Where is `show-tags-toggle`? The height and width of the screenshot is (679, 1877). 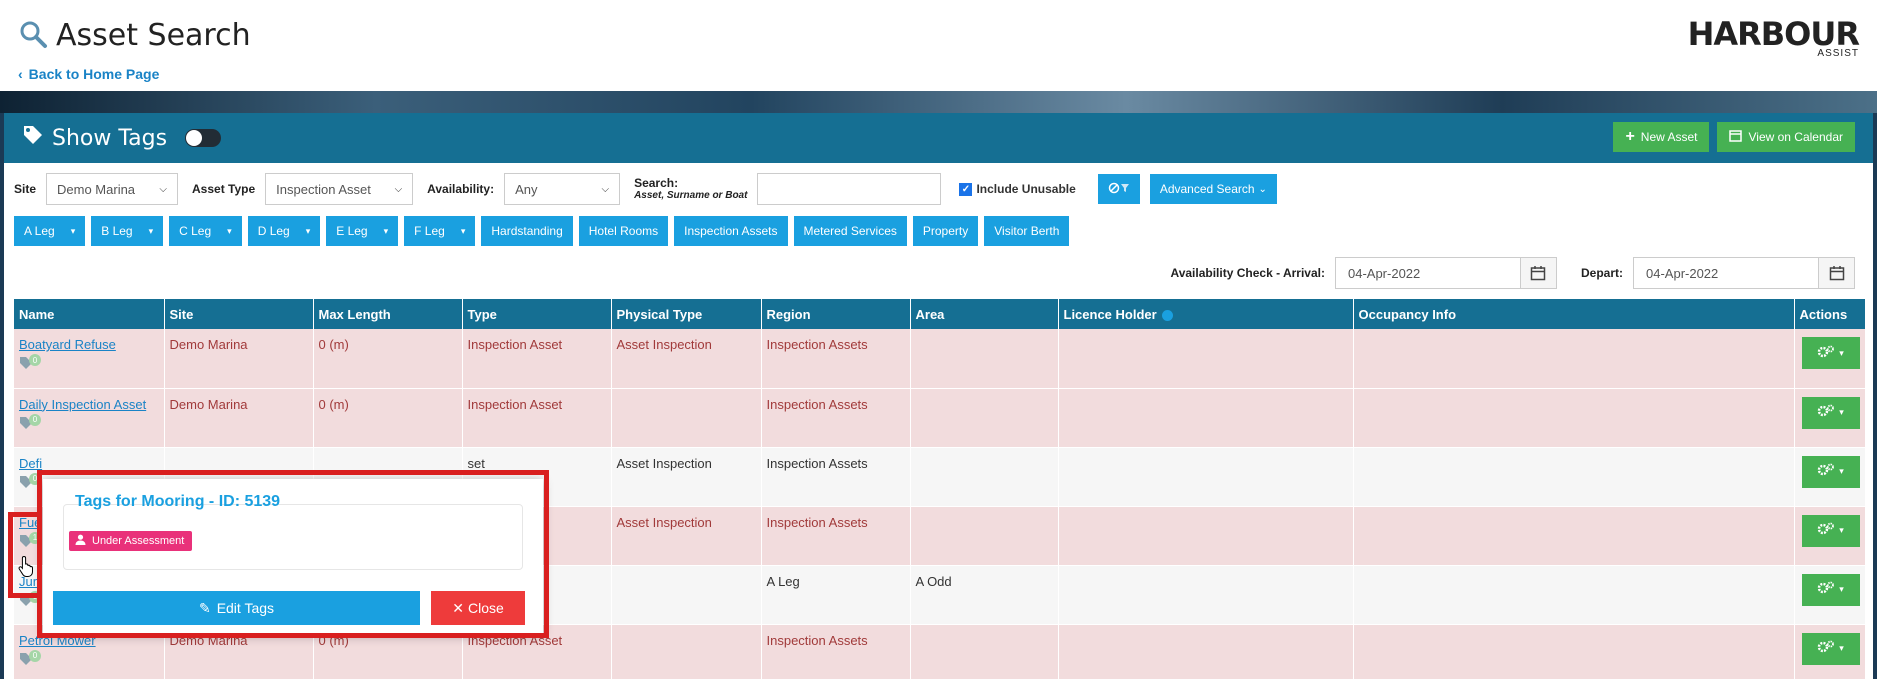 show-tags-toggle is located at coordinates (203, 138).